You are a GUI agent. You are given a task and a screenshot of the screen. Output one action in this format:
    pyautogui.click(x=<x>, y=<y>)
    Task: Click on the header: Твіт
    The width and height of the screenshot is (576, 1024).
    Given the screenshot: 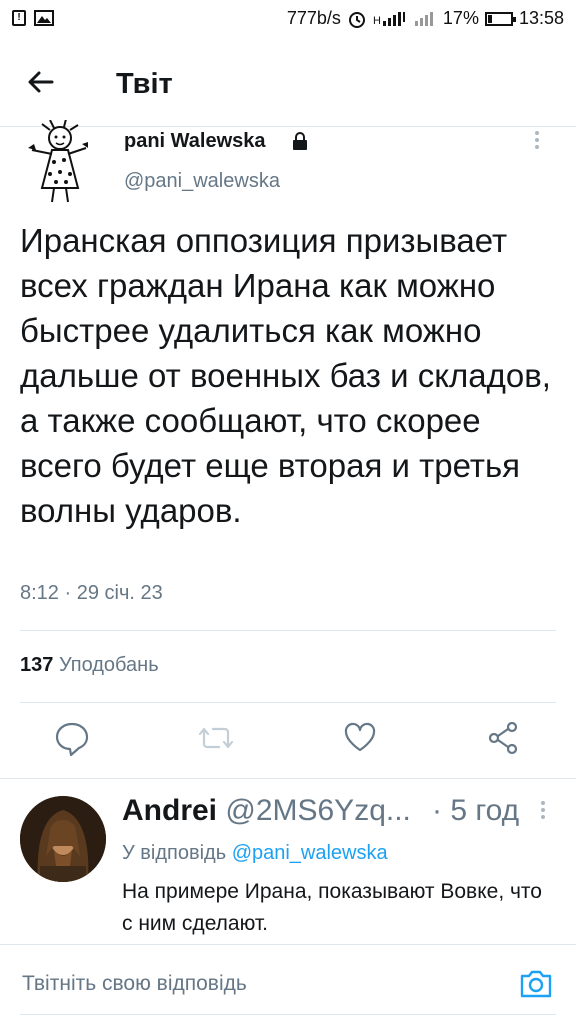 What is the action you would take?
    pyautogui.click(x=288, y=84)
    